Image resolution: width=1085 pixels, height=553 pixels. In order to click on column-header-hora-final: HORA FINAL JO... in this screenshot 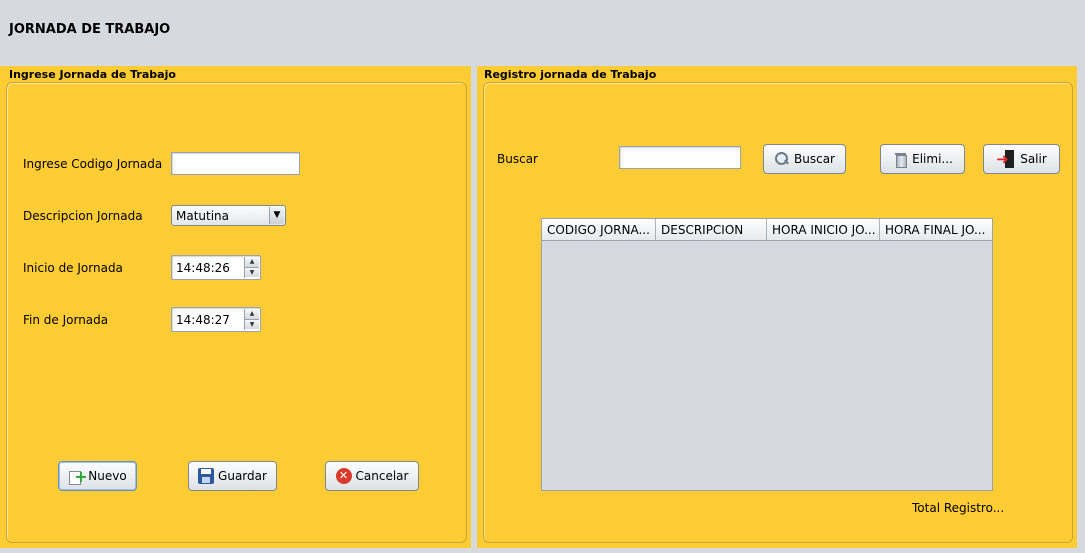, I will do `click(936, 229)`.